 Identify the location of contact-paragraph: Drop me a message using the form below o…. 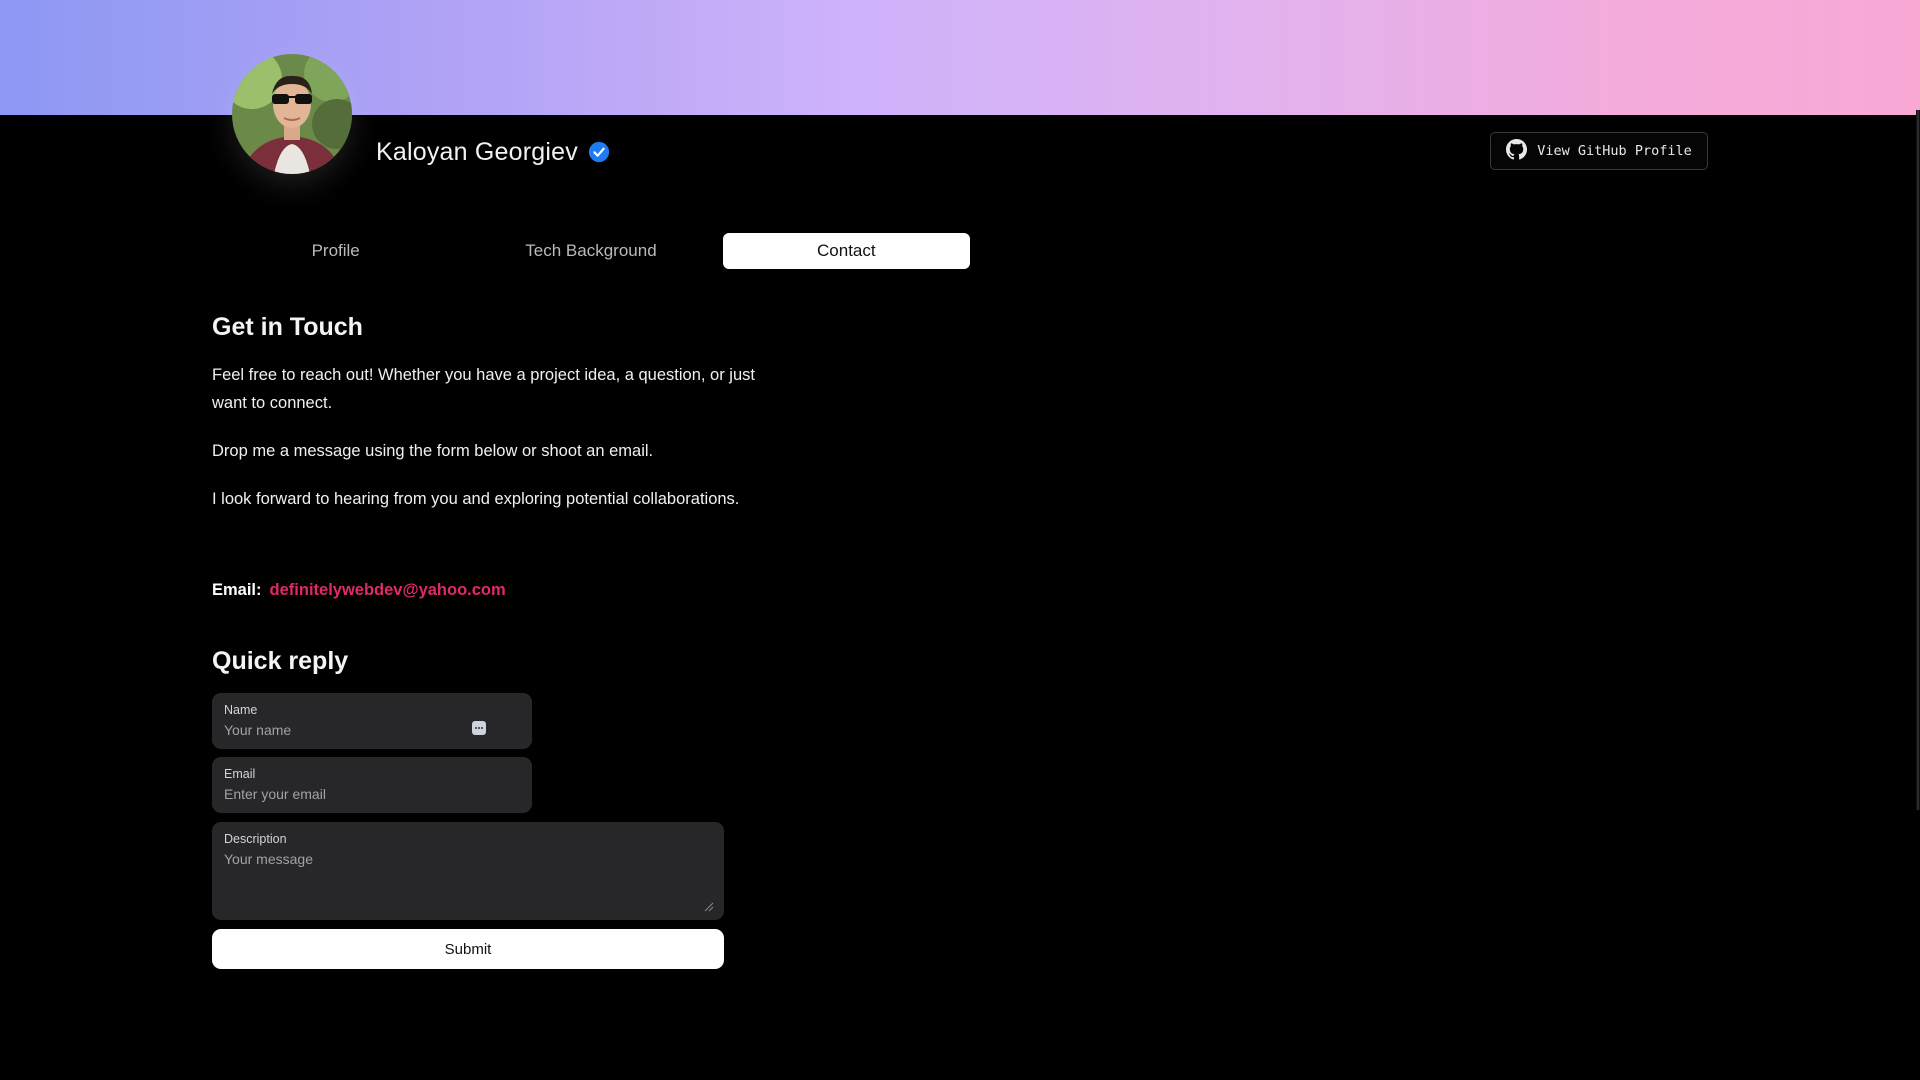
(433, 451).